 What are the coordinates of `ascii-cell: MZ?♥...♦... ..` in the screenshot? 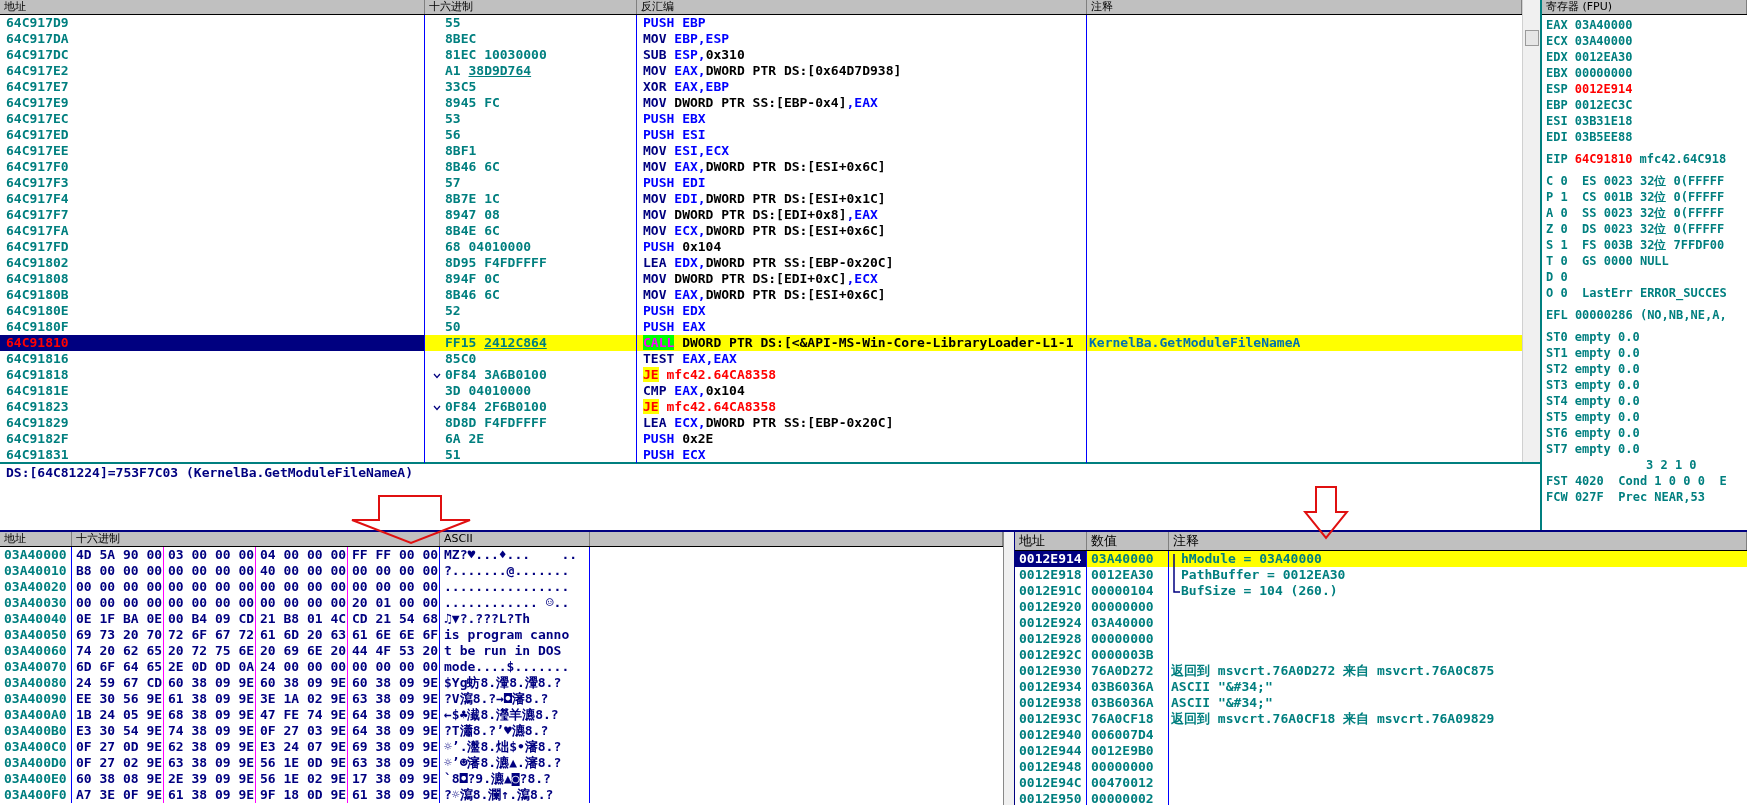 It's located at (515, 555).